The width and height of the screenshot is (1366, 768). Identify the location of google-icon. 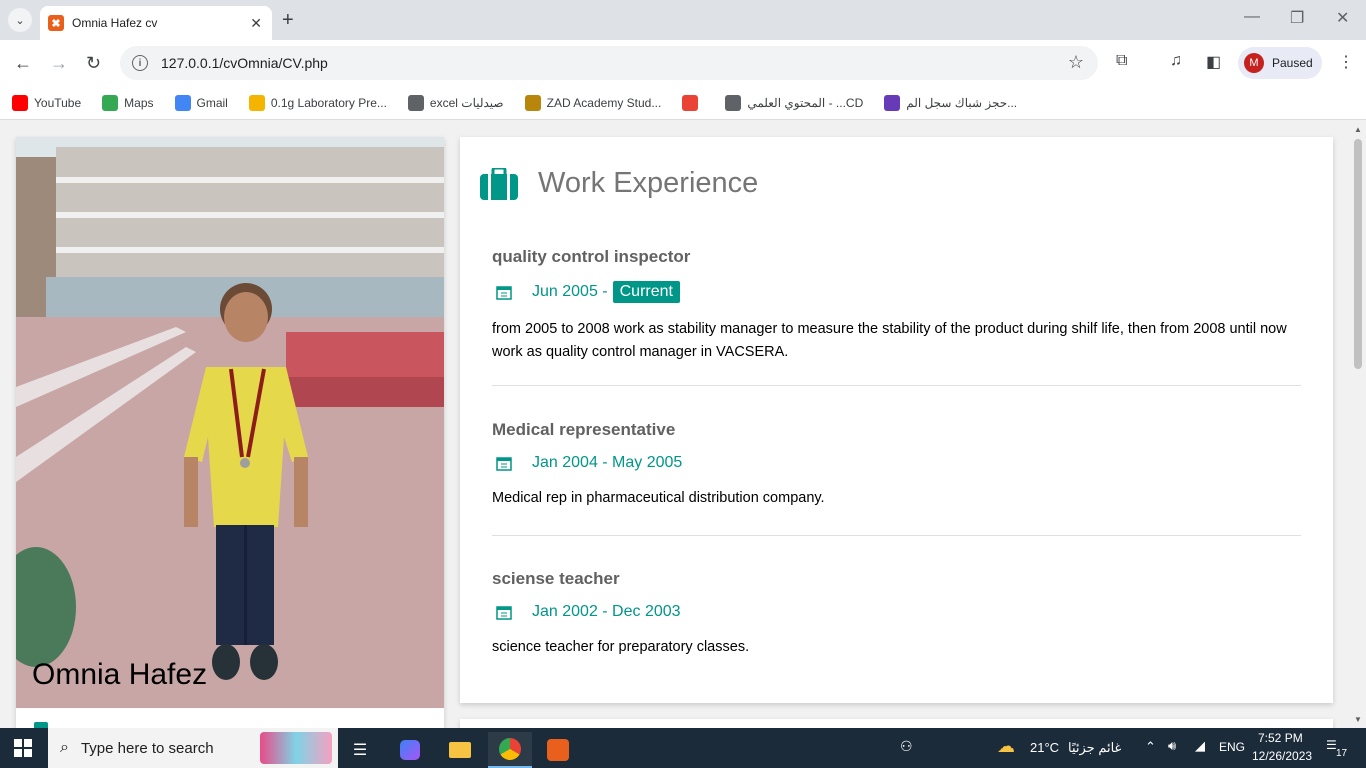
(182, 102).